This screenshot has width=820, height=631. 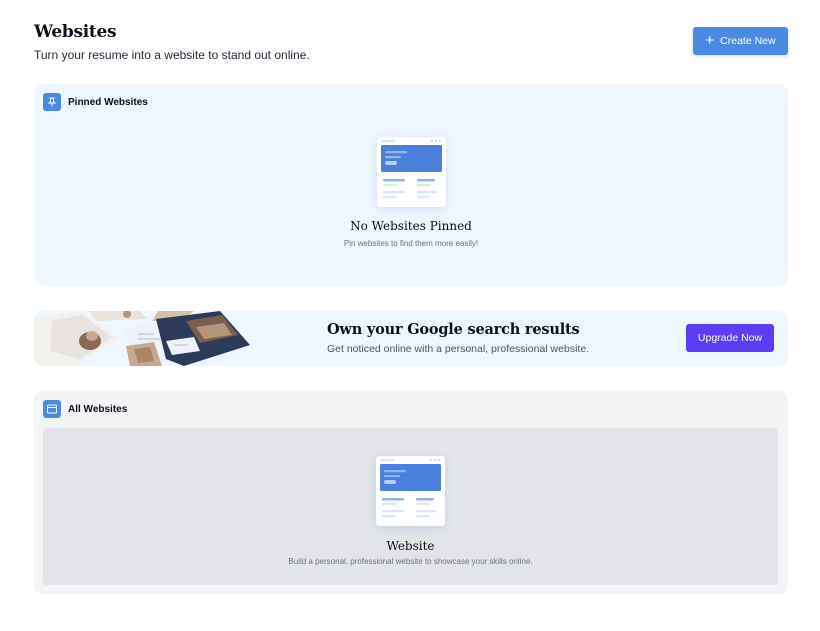 I want to click on pinned-websites-header: Pinned Websites, so click(x=95, y=102).